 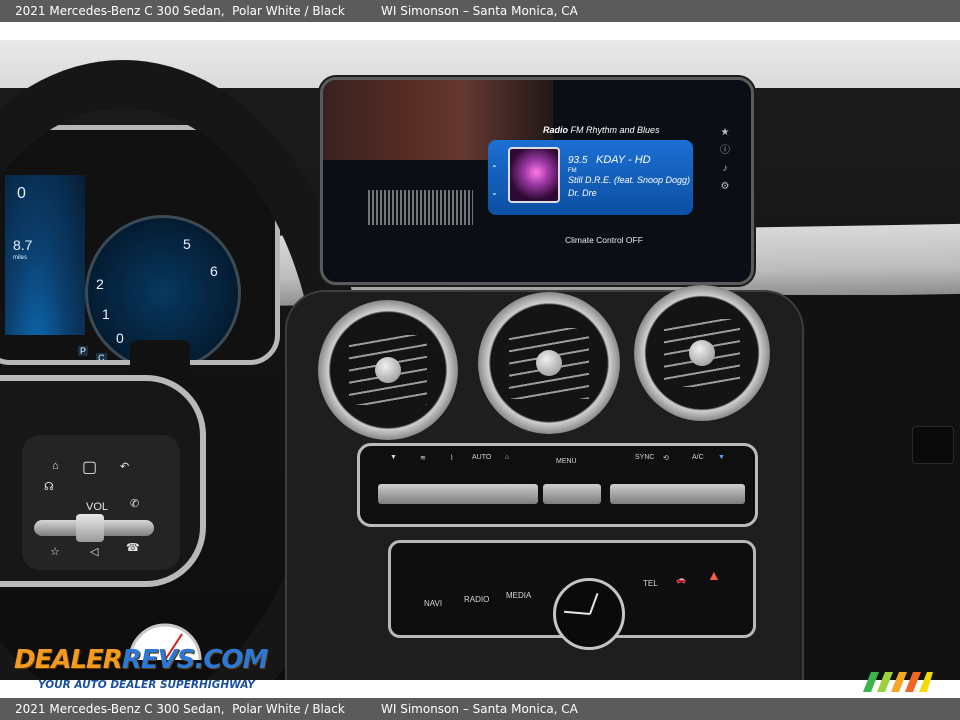 I want to click on steering-control-pad: ⌂ ▢ ↶ ☊ VOL ✆ ☆ ◁ ☎, so click(x=101, y=502).